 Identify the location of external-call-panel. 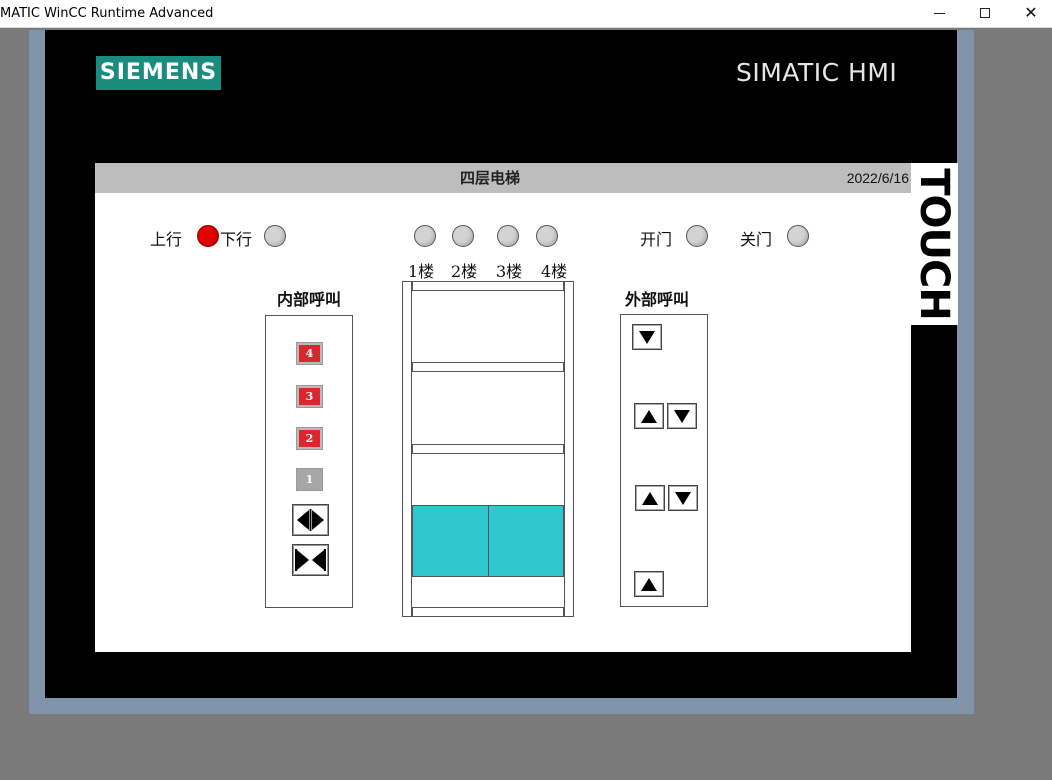
(664, 460).